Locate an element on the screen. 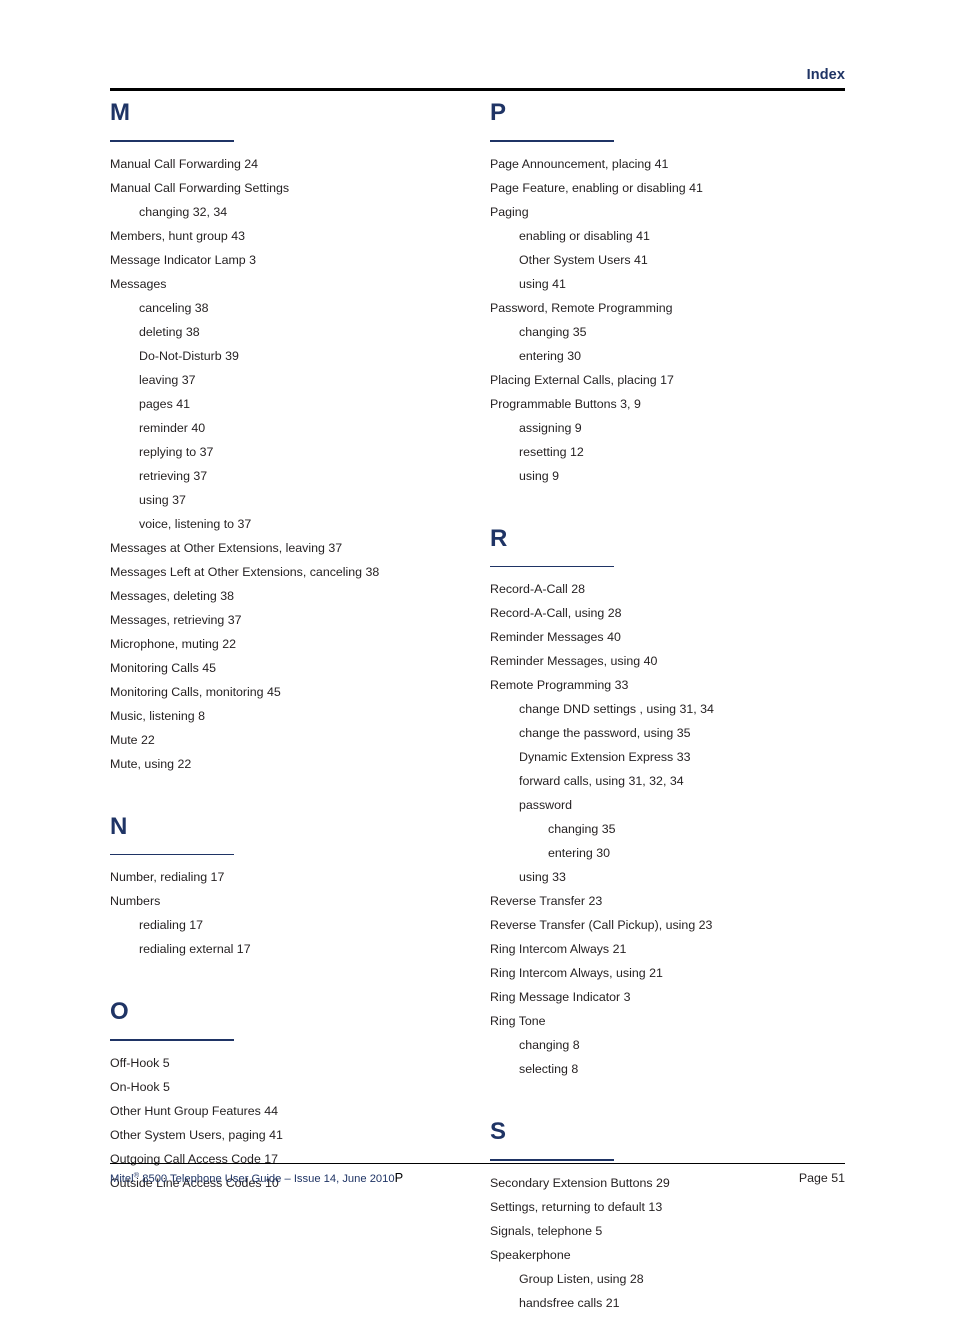  index-entry: Signals, telephone 5 is located at coordinates (680, 1230).